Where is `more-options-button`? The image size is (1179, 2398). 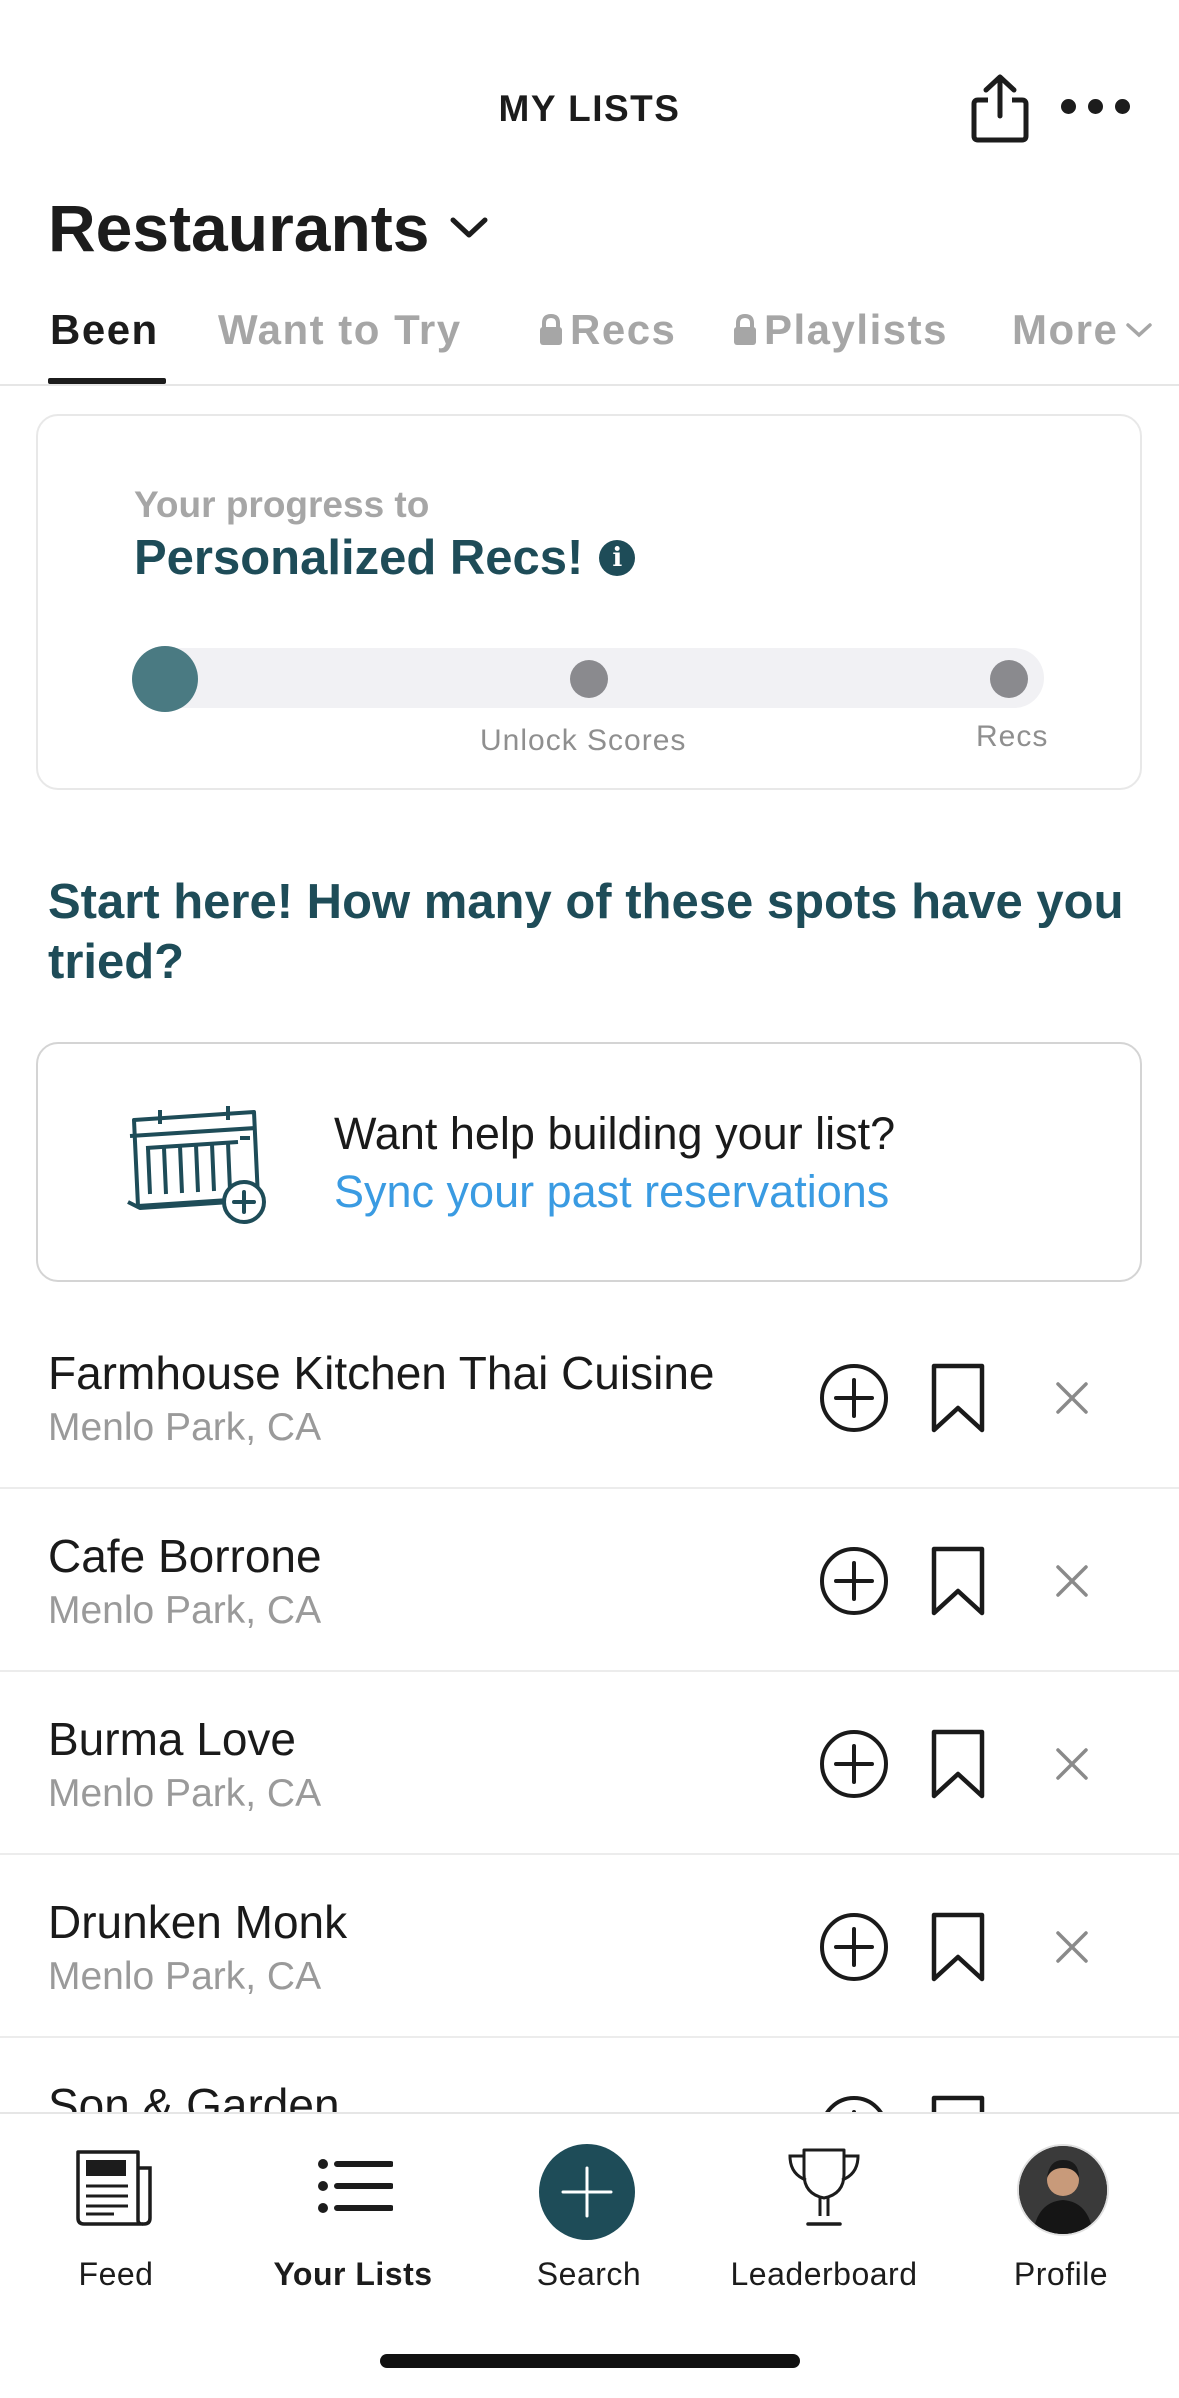 more-options-button is located at coordinates (1095, 106).